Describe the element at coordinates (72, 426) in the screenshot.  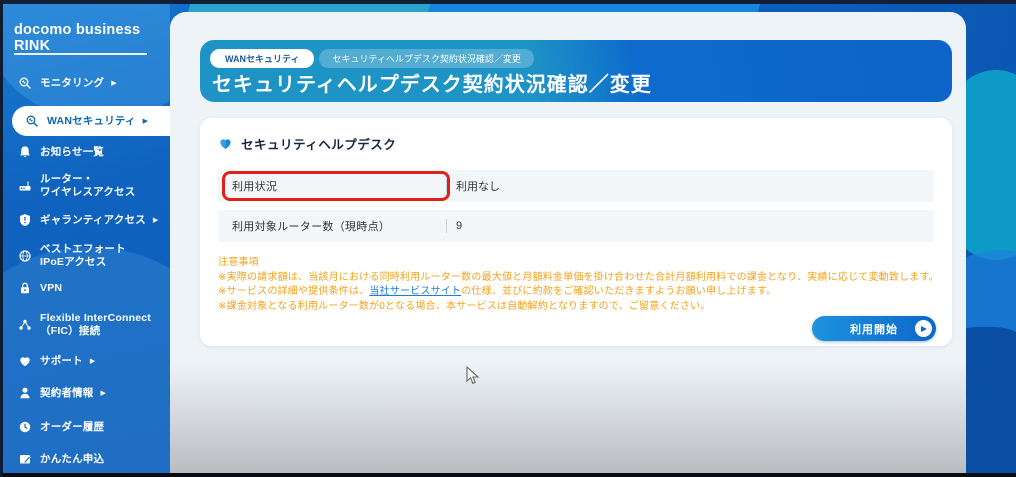
I see `sidebar-item-label: オーダー履歴` at that location.